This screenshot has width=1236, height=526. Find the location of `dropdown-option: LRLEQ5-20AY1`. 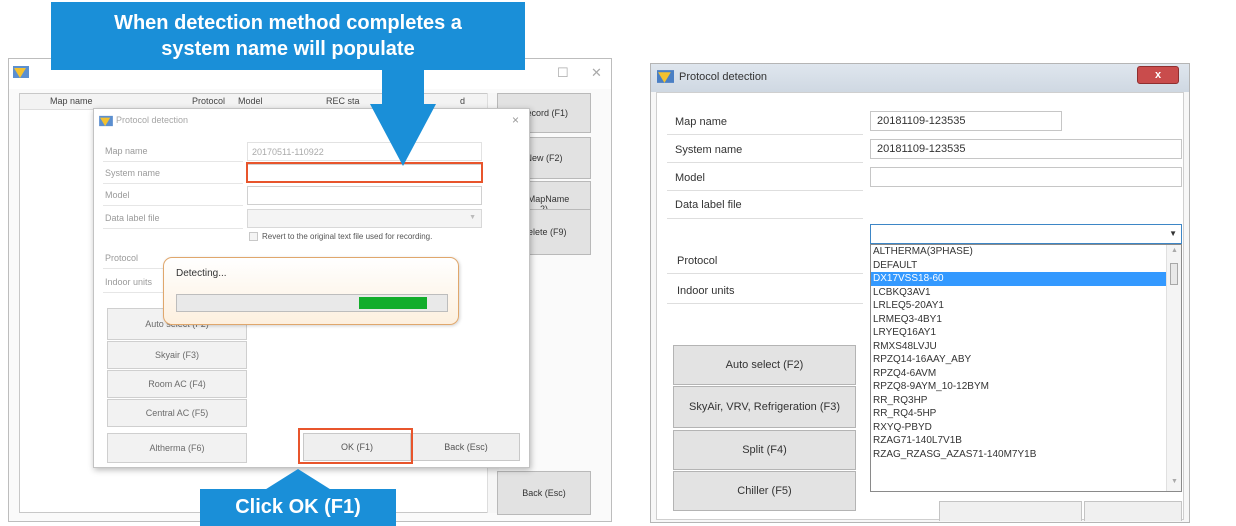

dropdown-option: LRLEQ5-20AY1 is located at coordinates (1026, 306).